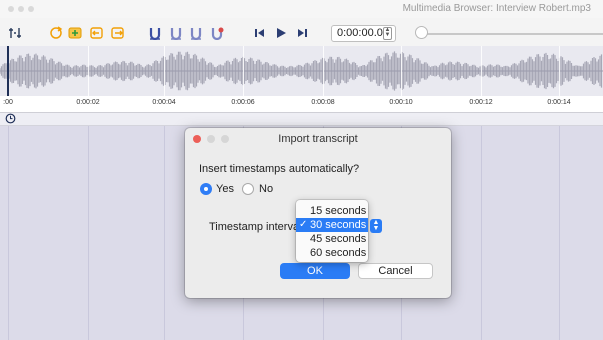 This screenshot has height=340, width=603. What do you see at coordinates (155, 33) in the screenshot?
I see `set-marker-icon` at bounding box center [155, 33].